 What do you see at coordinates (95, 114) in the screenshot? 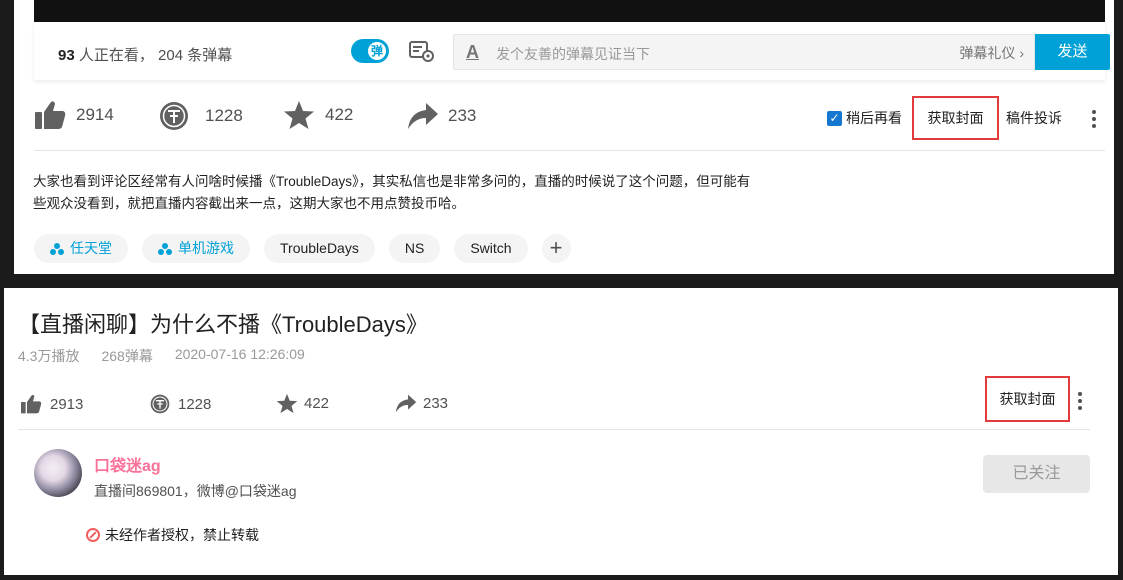
I see `like-count: 2914` at bounding box center [95, 114].